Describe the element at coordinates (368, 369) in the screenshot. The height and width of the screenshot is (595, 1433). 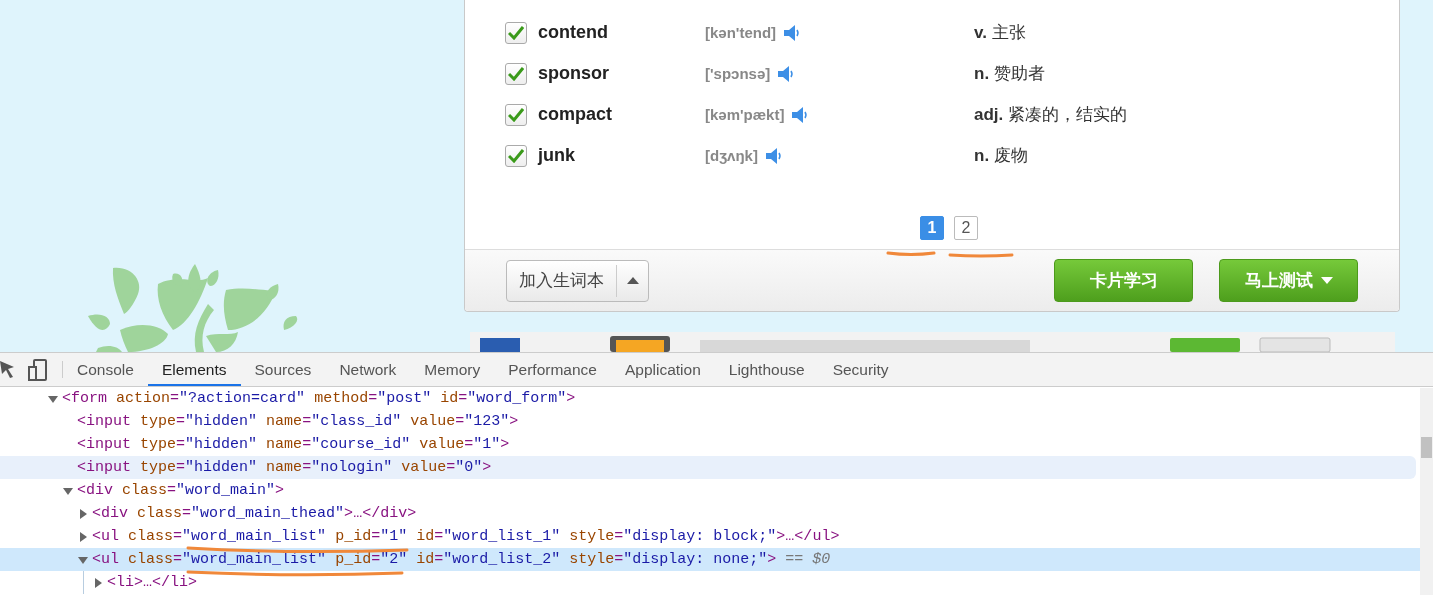
I see `devtools-tab: Network` at that location.